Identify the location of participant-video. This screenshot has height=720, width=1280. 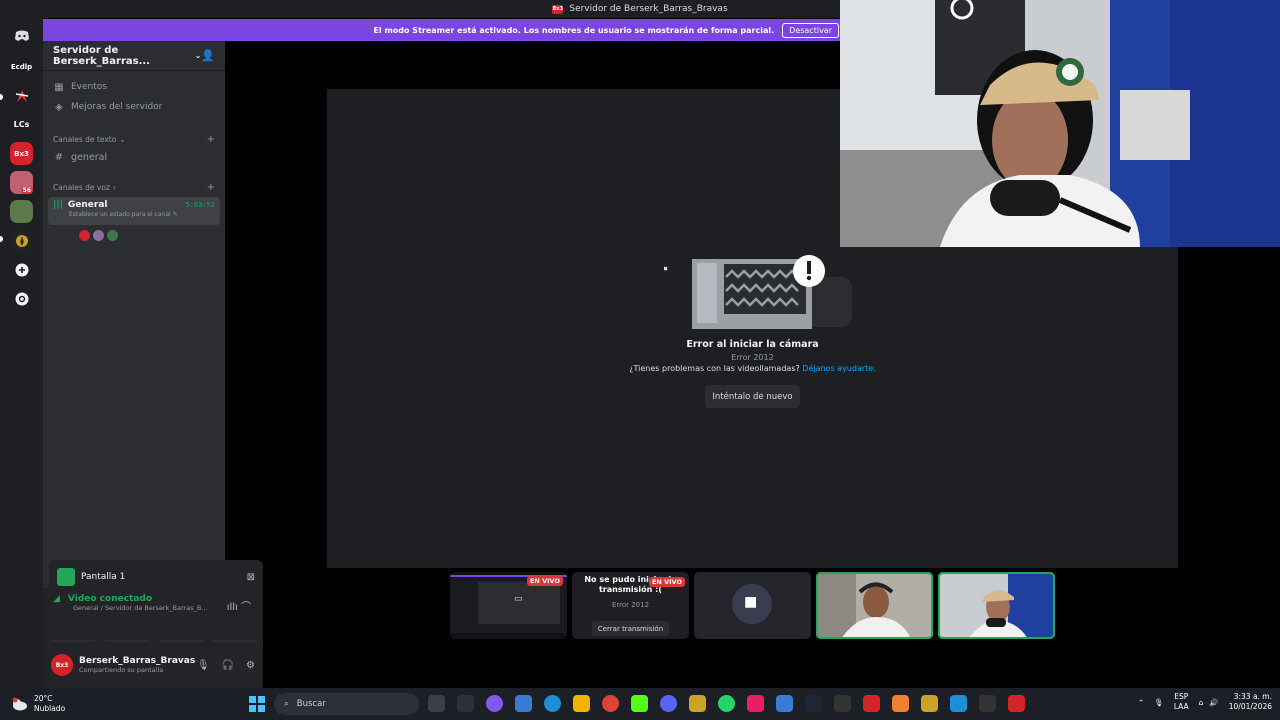
(996, 605).